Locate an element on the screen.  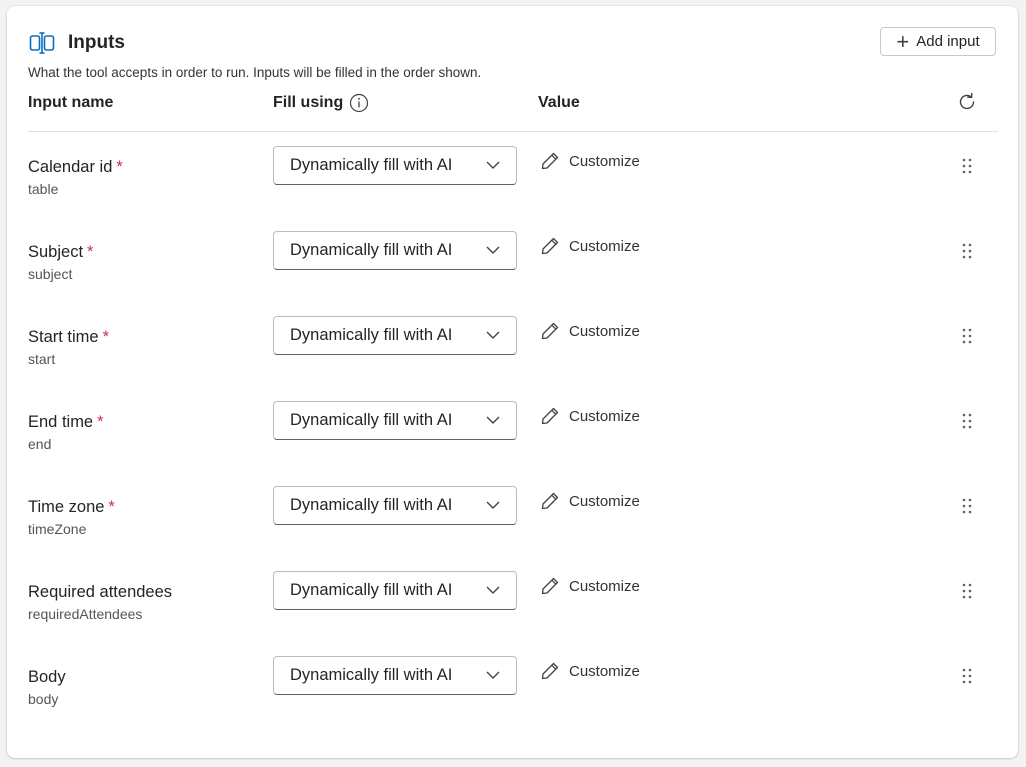
column-header-fill-using: Fill using is located at coordinates (321, 103).